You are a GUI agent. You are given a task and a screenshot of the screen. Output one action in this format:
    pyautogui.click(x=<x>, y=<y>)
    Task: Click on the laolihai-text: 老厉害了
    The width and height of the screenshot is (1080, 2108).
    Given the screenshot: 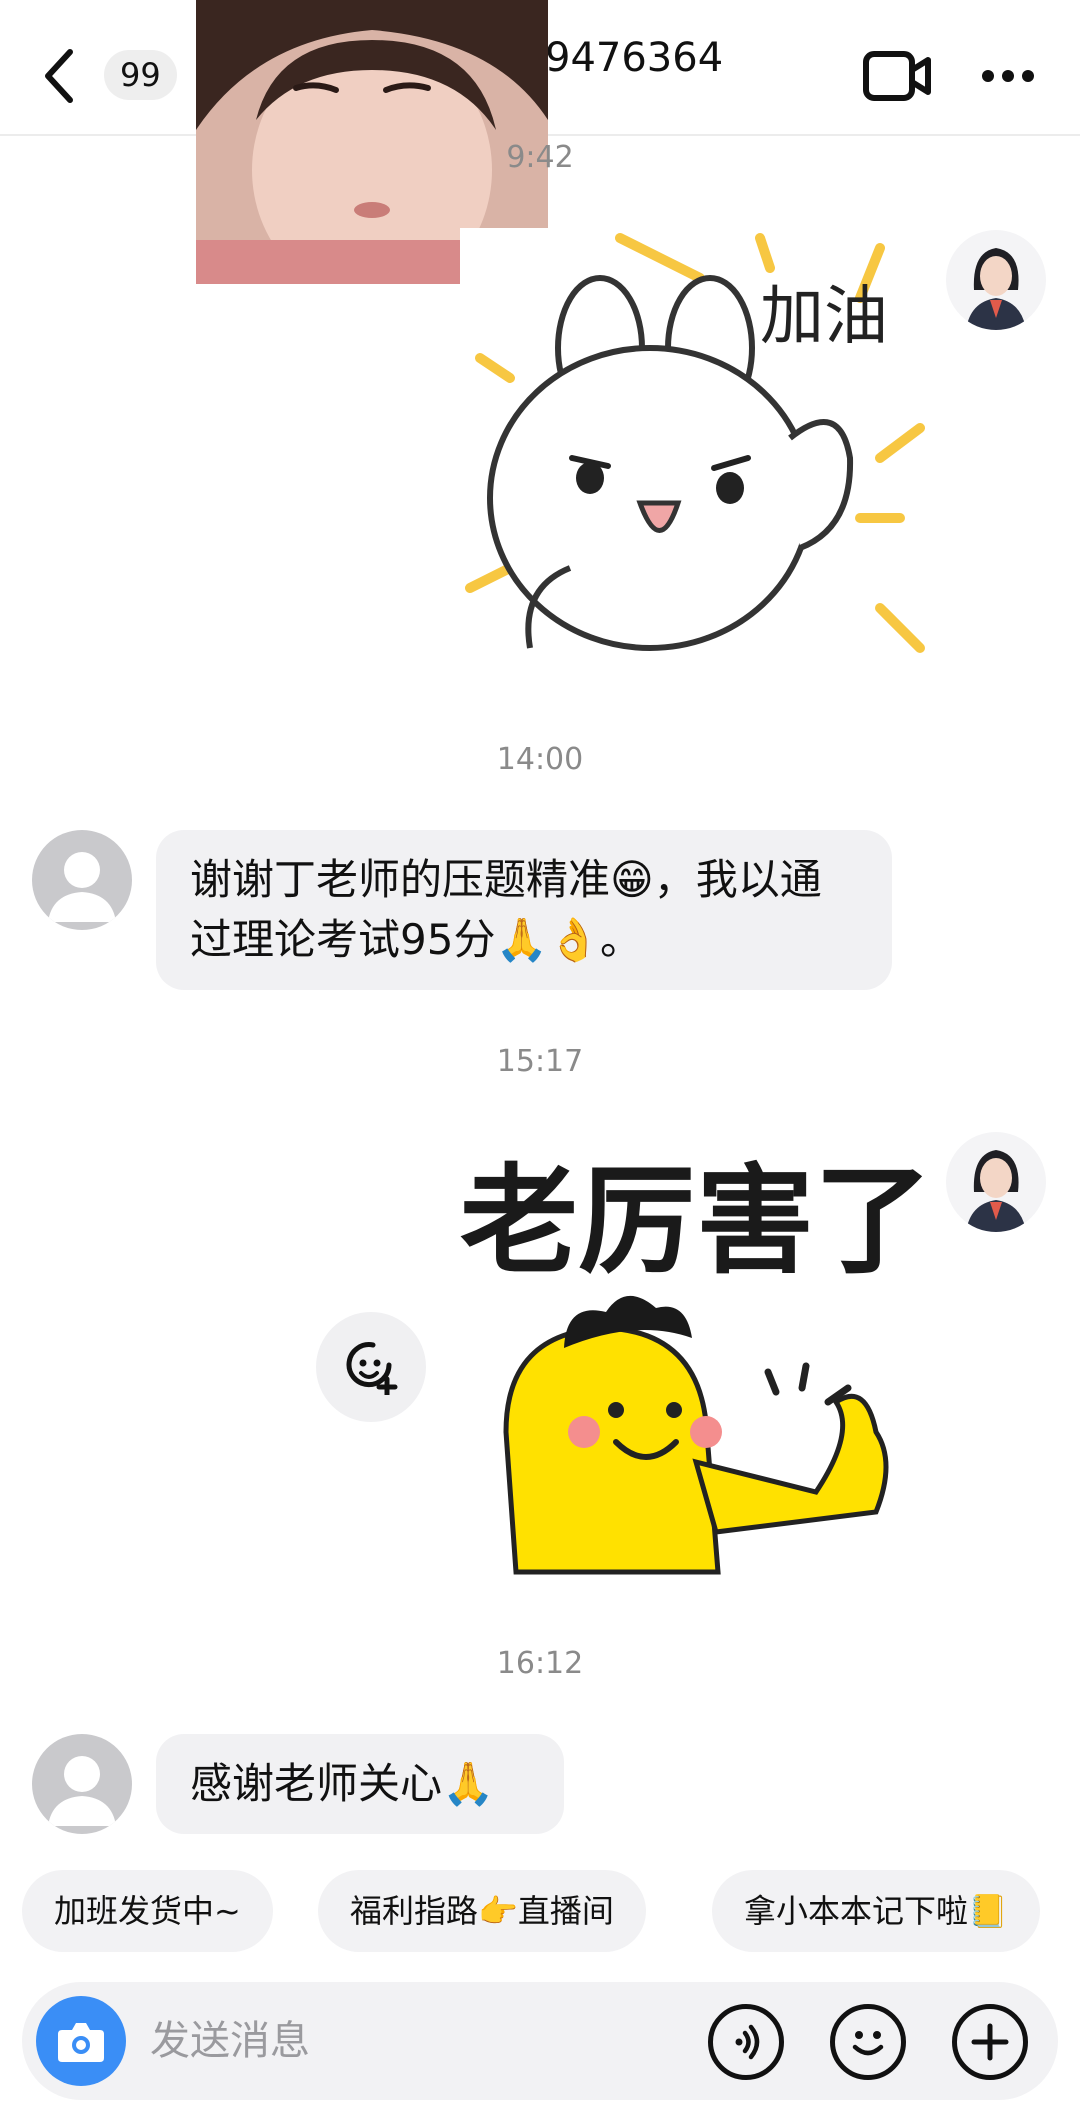 What is the action you would take?
    pyautogui.click(x=693, y=1221)
    